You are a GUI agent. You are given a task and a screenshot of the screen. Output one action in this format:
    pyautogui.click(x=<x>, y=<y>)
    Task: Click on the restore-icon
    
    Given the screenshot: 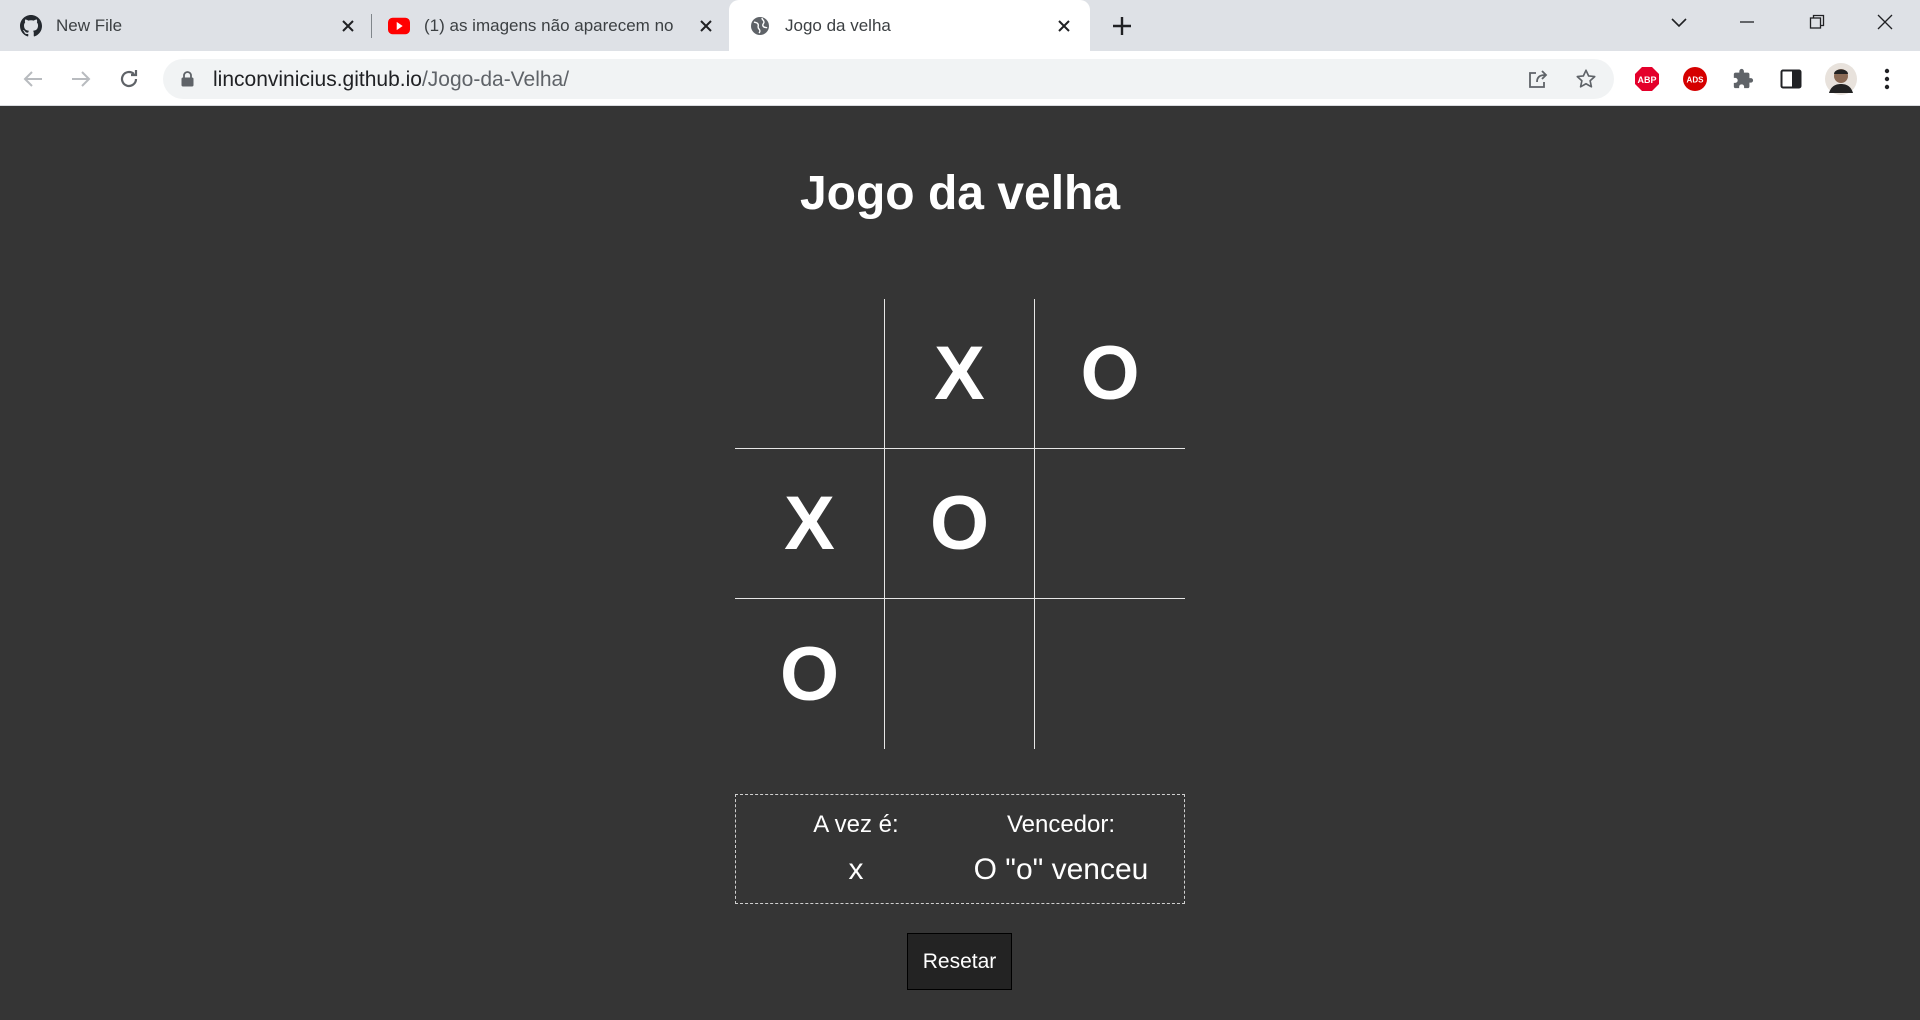 What is the action you would take?
    pyautogui.click(x=1817, y=22)
    